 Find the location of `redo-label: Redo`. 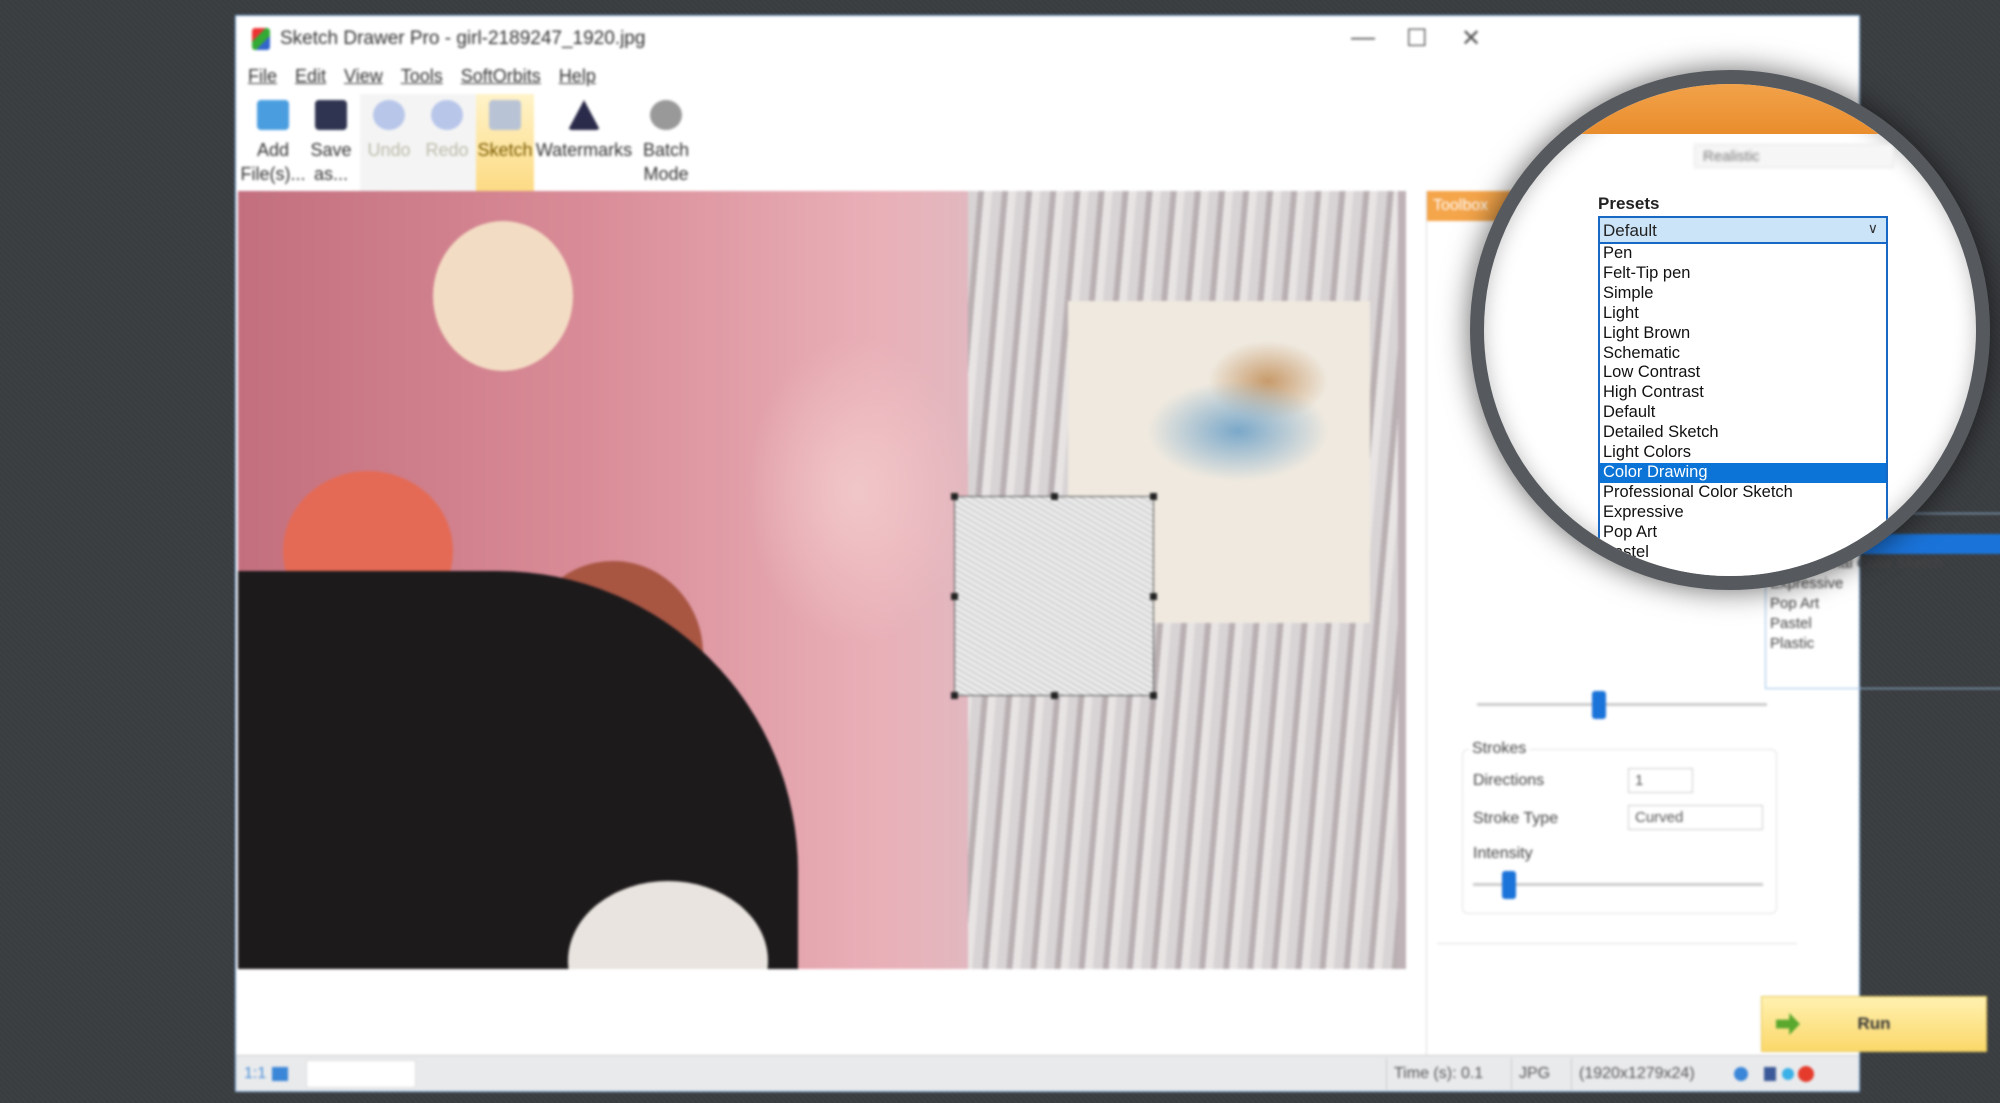

redo-label: Redo is located at coordinates (447, 150).